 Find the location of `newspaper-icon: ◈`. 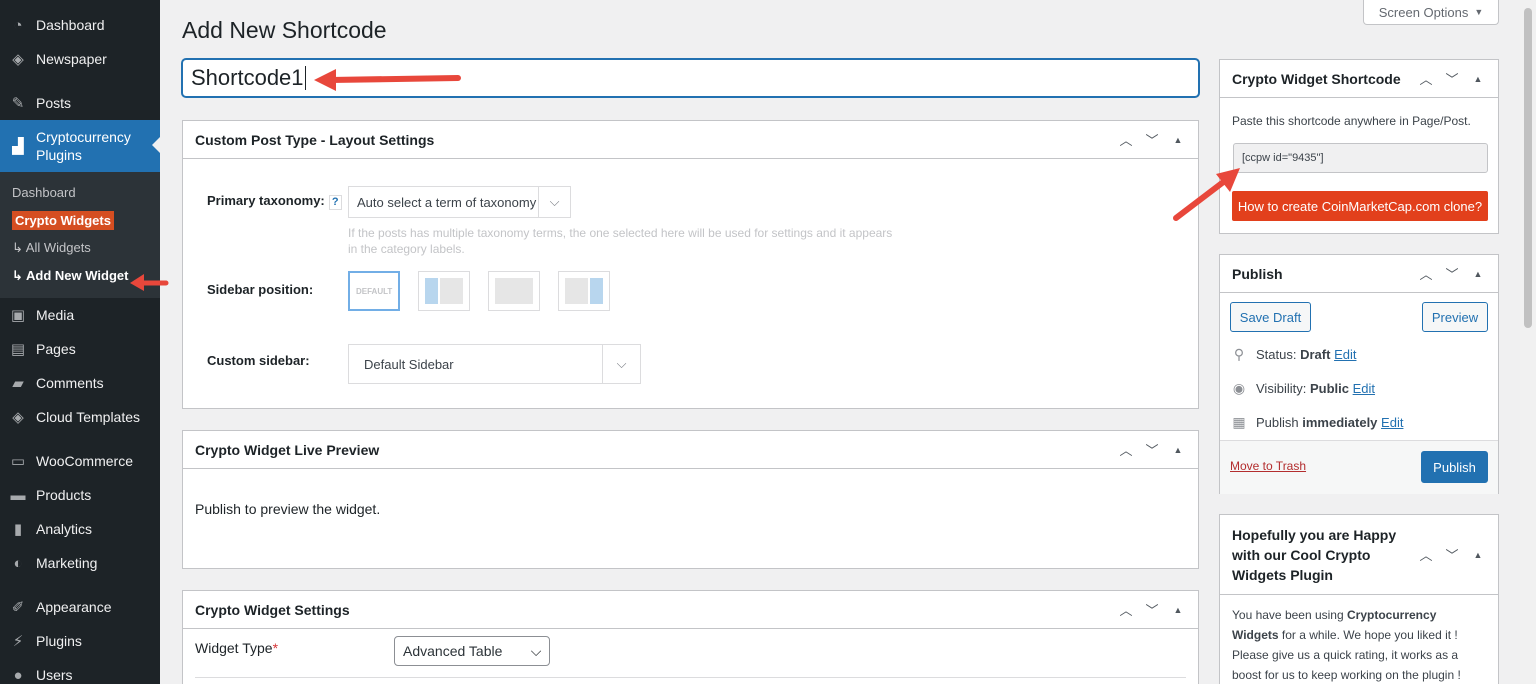

newspaper-icon: ◈ is located at coordinates (18, 59).